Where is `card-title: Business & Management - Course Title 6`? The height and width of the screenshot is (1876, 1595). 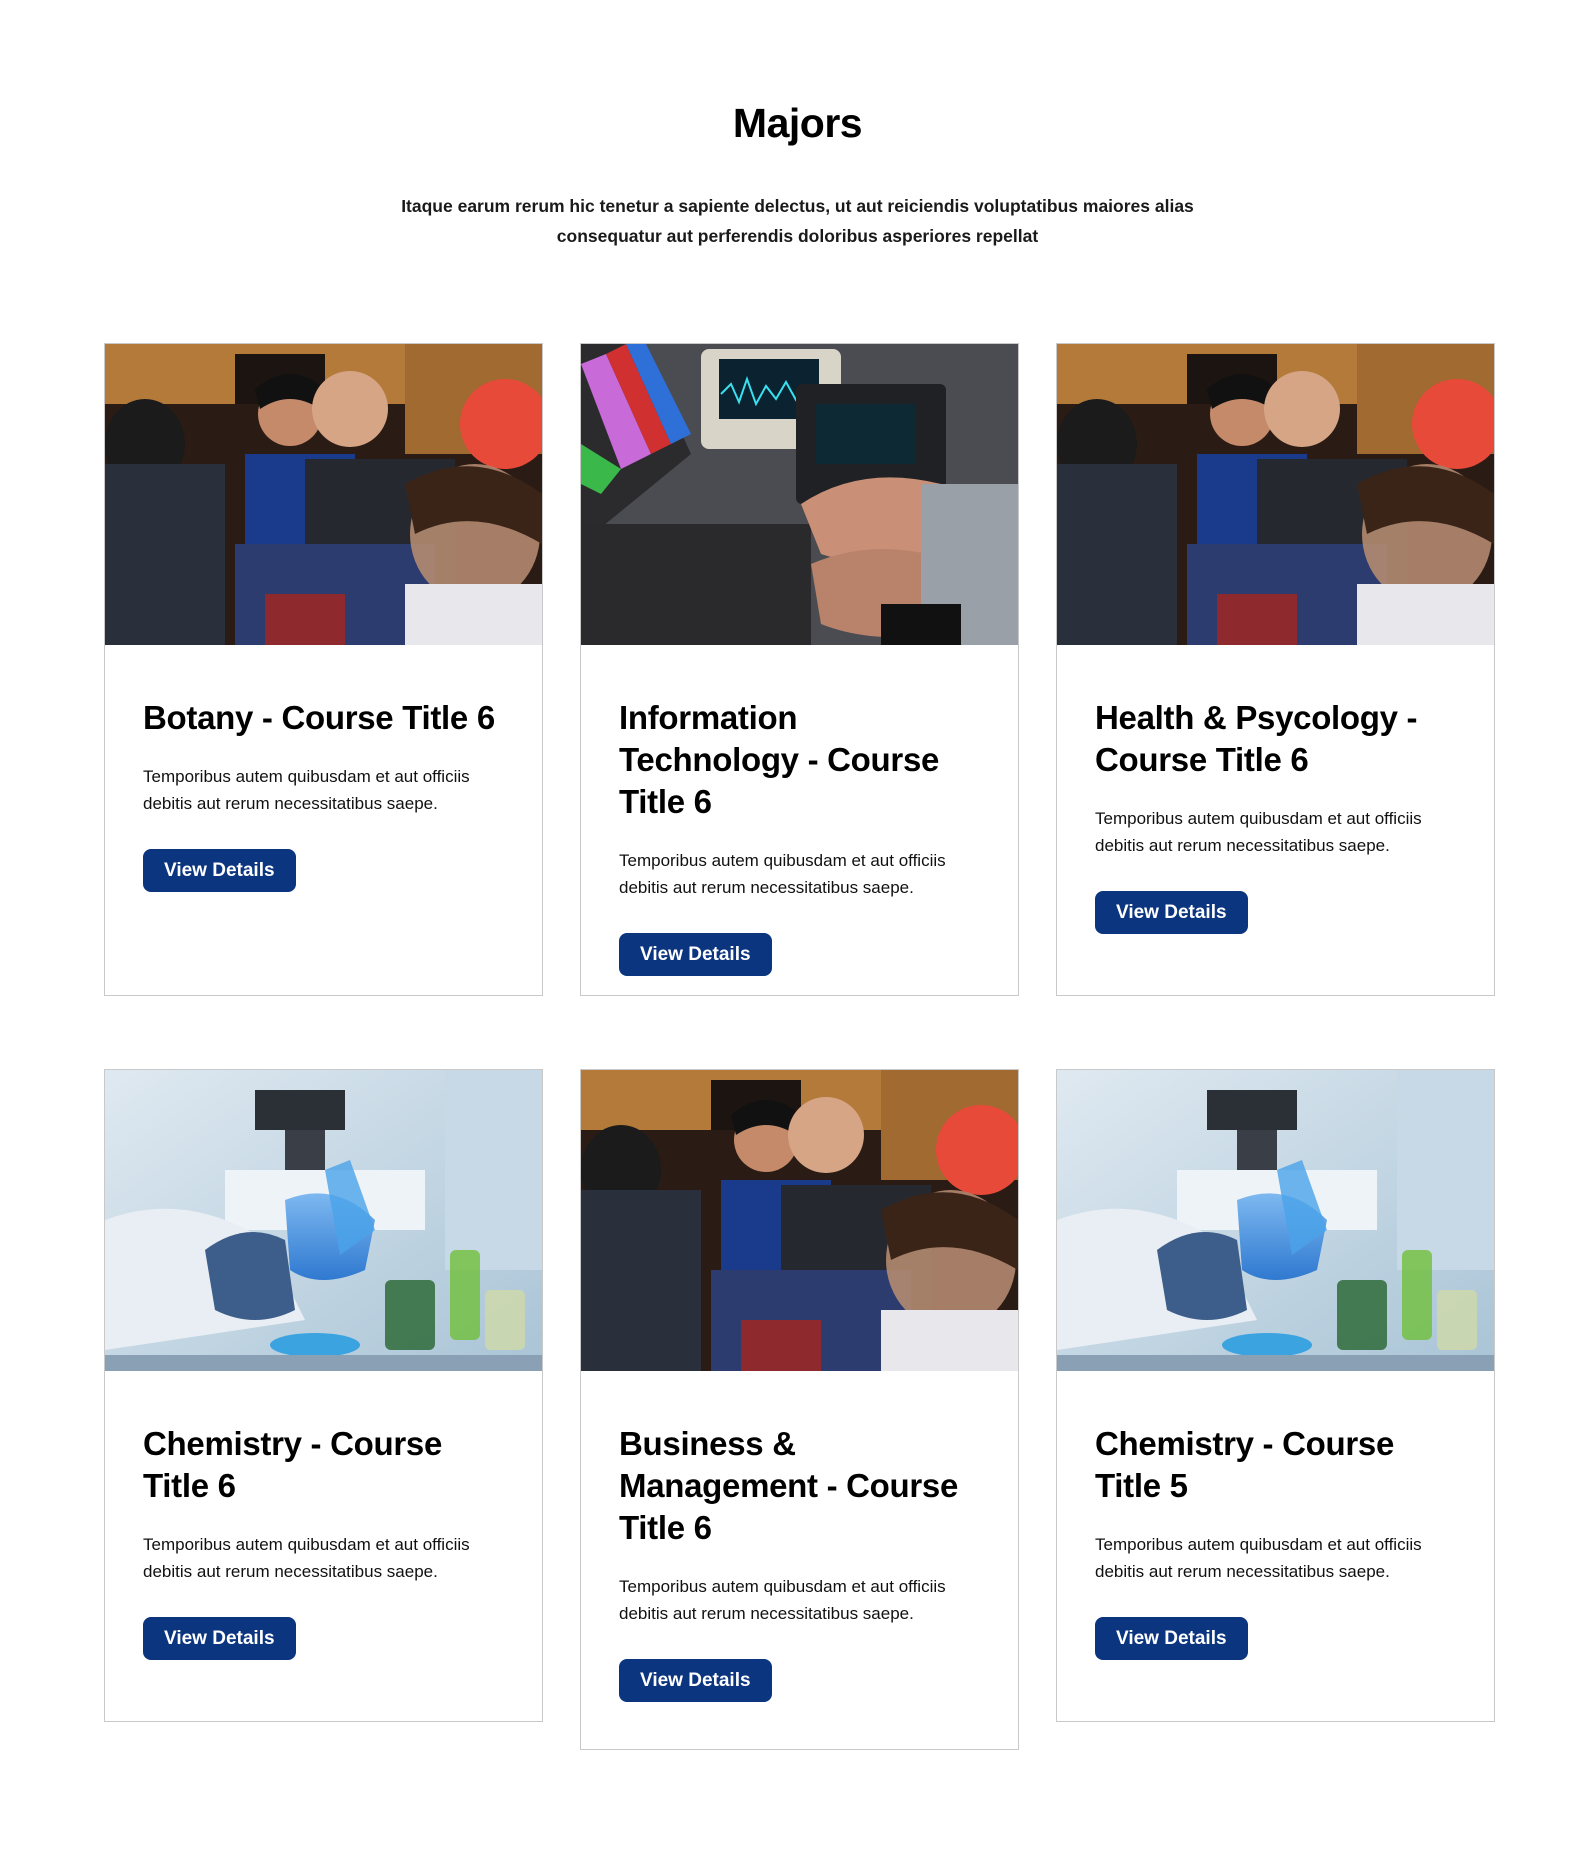 card-title: Business & Management - Course Title 6 is located at coordinates (789, 1485).